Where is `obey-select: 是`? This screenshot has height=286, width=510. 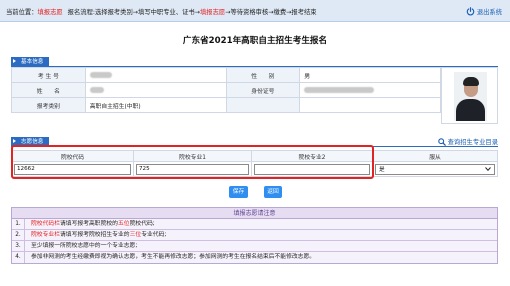
obey-select: 是 is located at coordinates (435, 169).